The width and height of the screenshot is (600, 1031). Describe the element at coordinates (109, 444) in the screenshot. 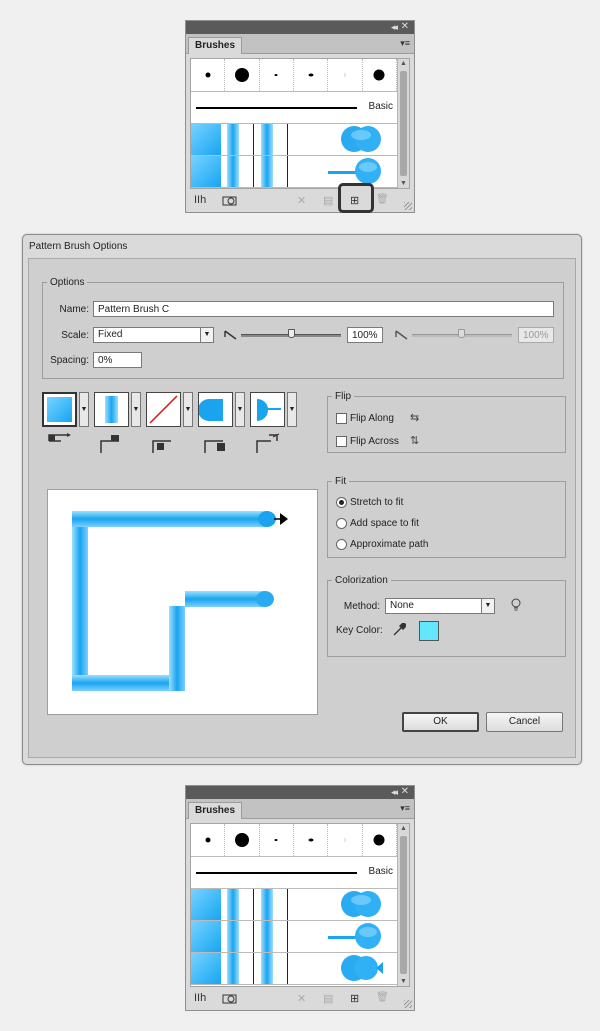

I see `outer-corner-tile-icon` at that location.